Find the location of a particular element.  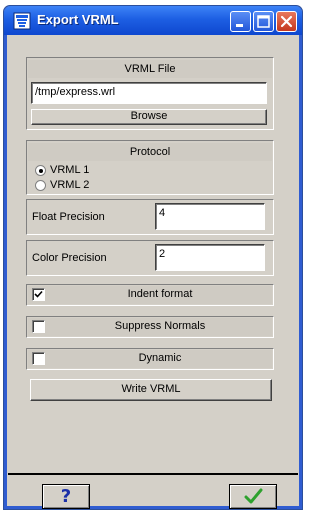

checkmark-icon is located at coordinates (38, 294).